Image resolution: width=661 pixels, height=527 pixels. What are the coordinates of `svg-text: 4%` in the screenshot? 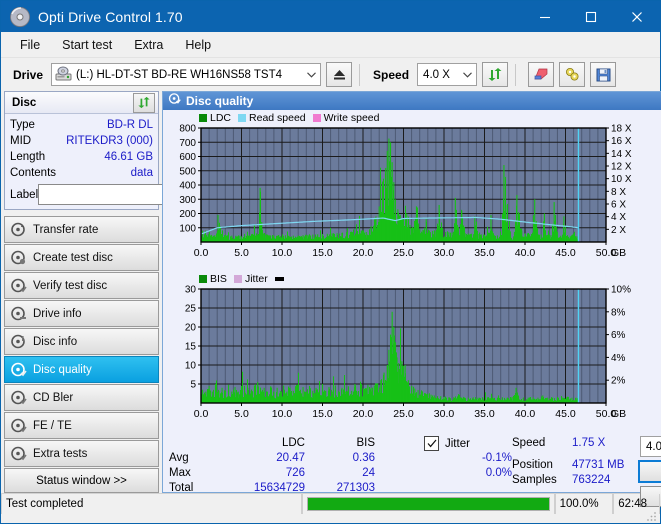 It's located at (618, 358).